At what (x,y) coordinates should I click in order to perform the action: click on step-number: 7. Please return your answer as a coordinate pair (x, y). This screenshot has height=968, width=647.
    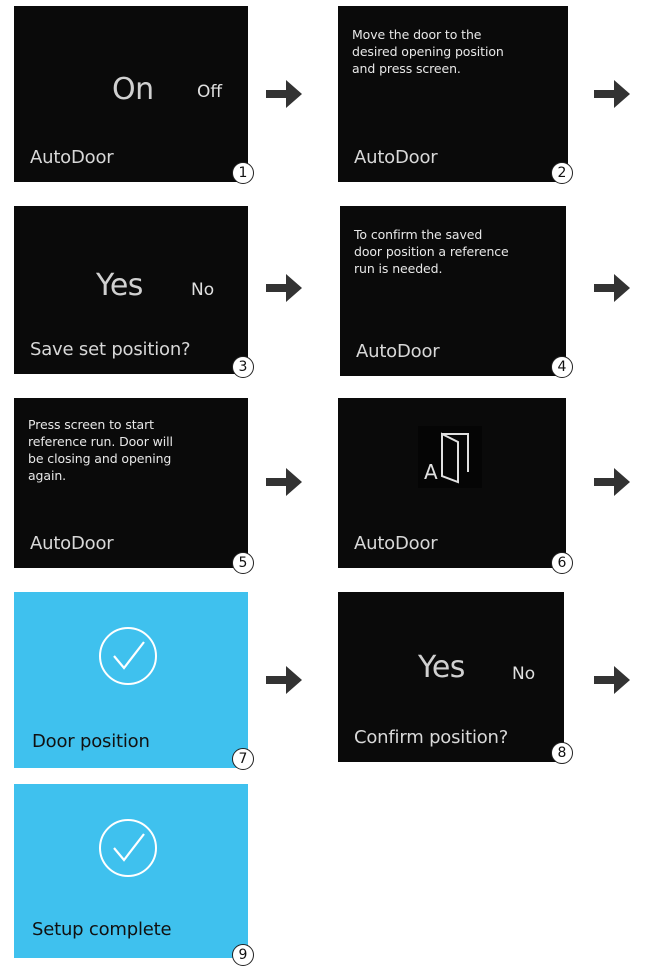
    Looking at the image, I should click on (243, 759).